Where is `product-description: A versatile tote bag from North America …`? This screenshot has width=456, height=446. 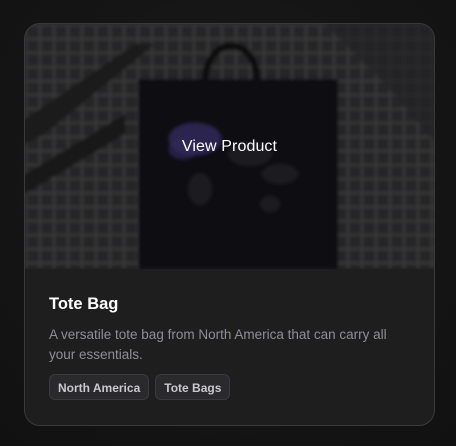
product-description: A versatile tote bag from North America … is located at coordinates (218, 344).